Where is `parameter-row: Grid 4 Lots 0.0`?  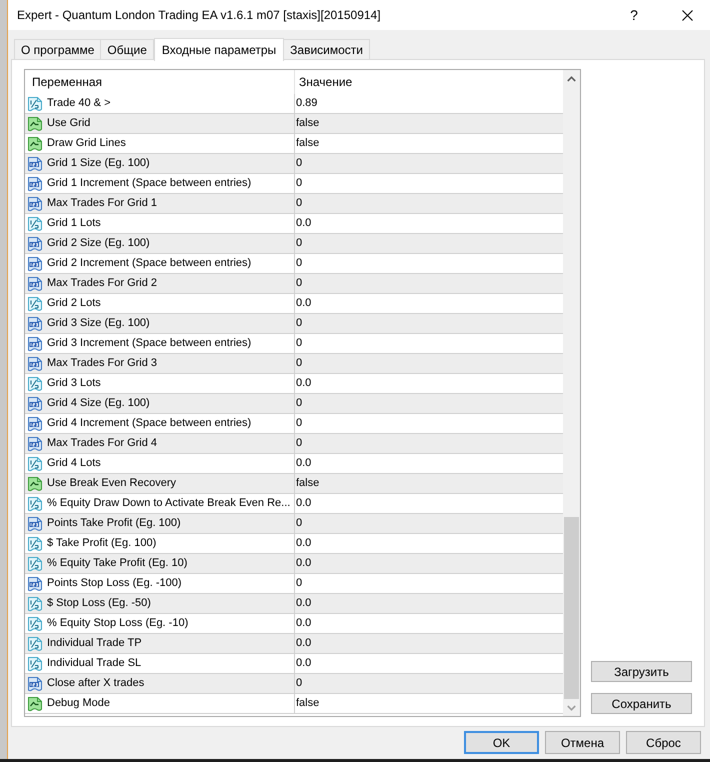 parameter-row: Grid 4 Lots 0.0 is located at coordinates (294, 464).